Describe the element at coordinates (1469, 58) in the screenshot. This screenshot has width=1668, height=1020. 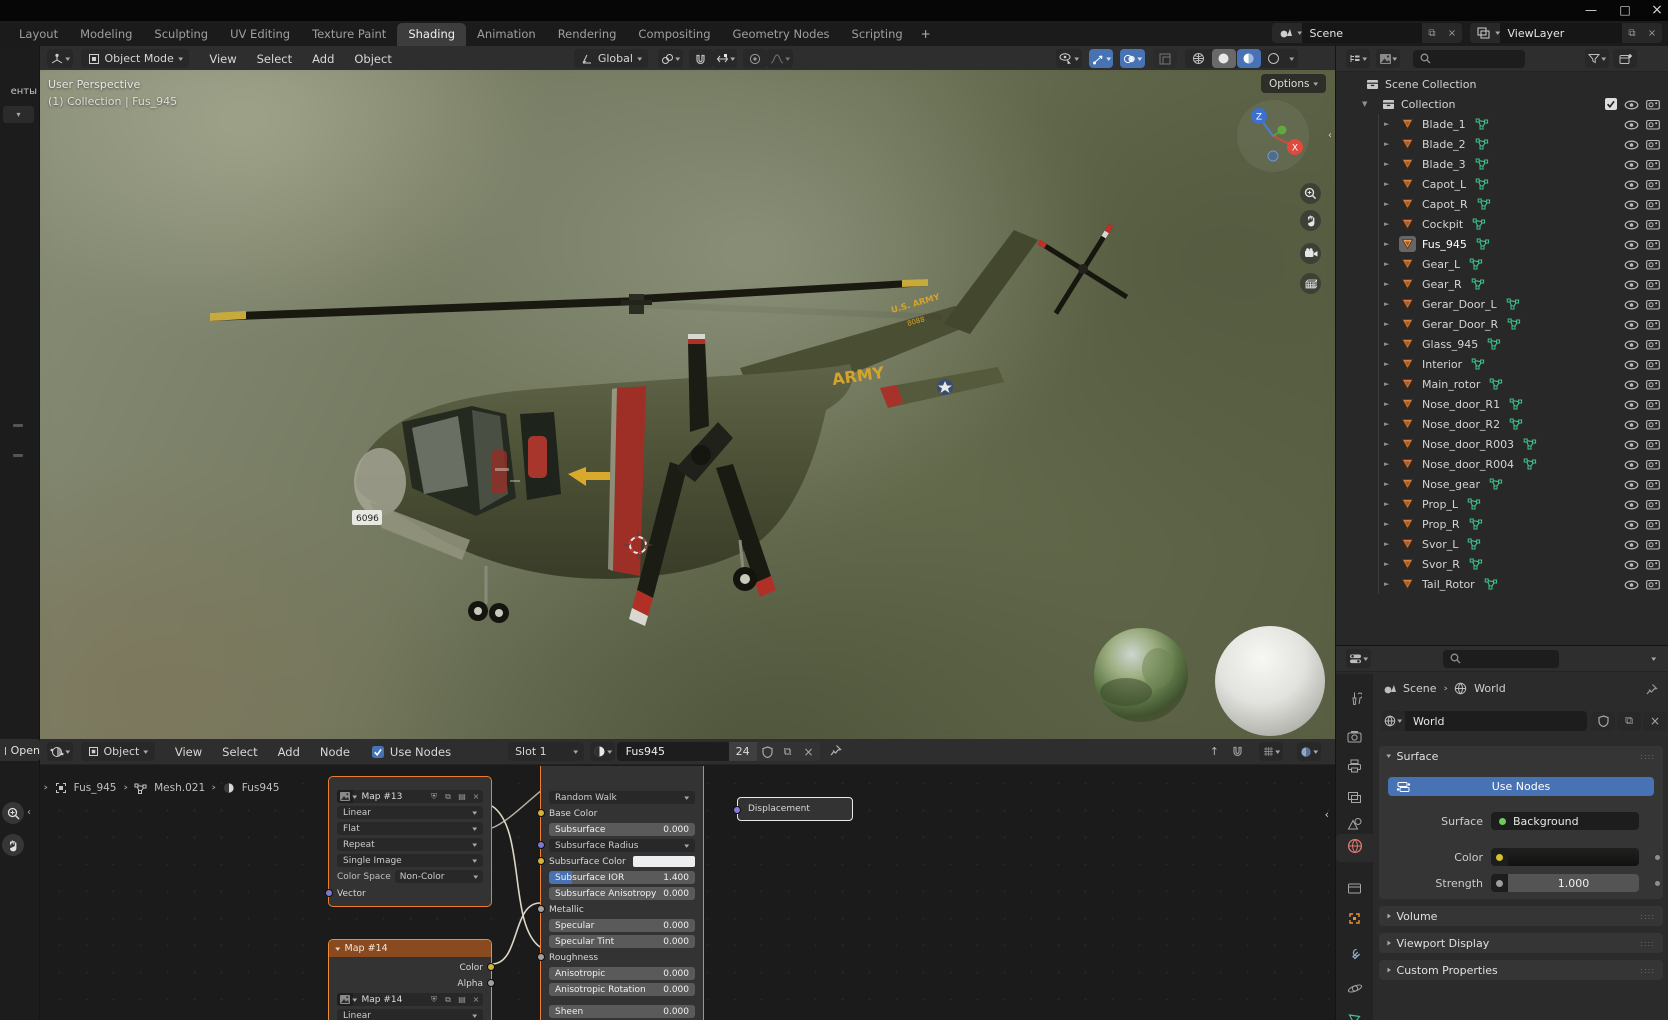
I see `outliner-search-input` at that location.